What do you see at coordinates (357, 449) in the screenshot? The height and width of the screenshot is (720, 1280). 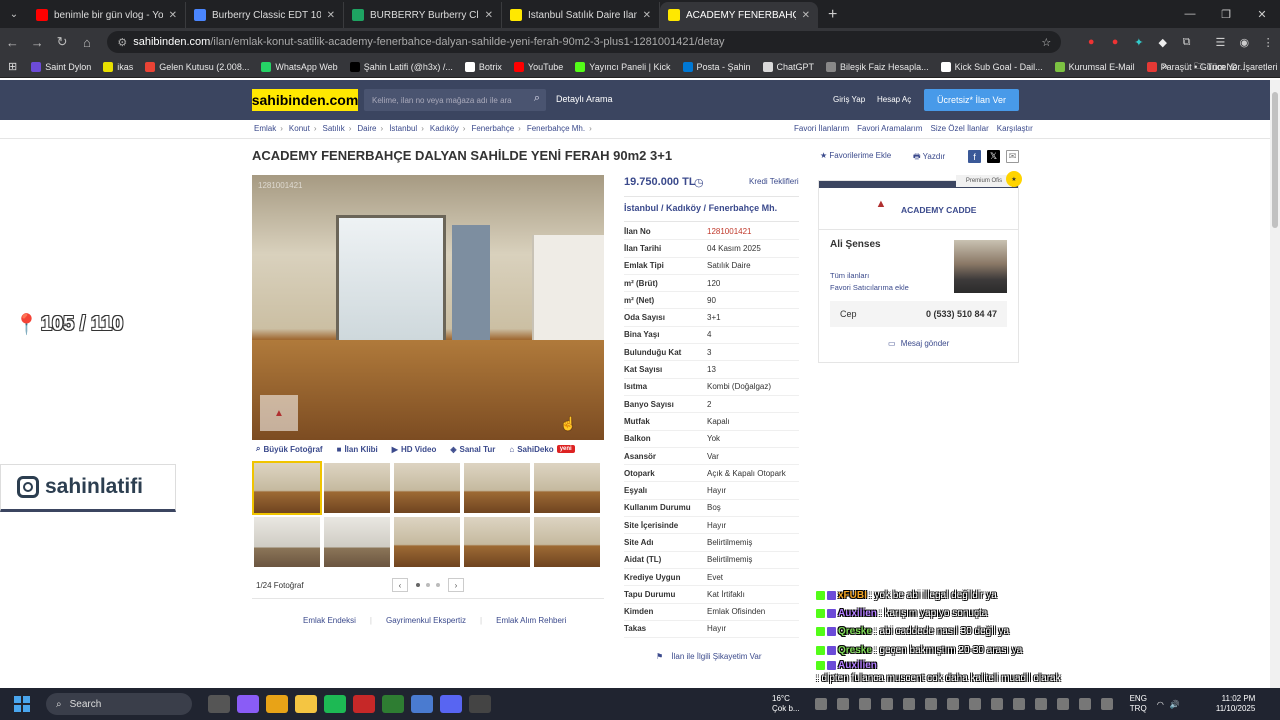 I see `video-clip-button: ■ İlan Klibi` at bounding box center [357, 449].